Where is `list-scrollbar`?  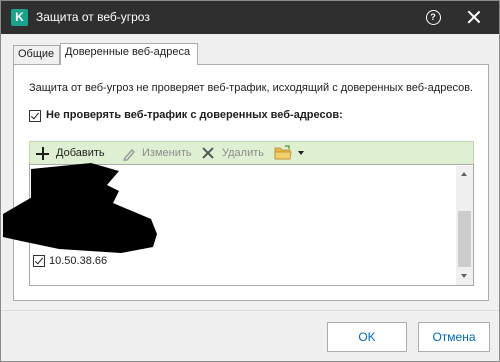
list-scrollbar is located at coordinates (464, 225).